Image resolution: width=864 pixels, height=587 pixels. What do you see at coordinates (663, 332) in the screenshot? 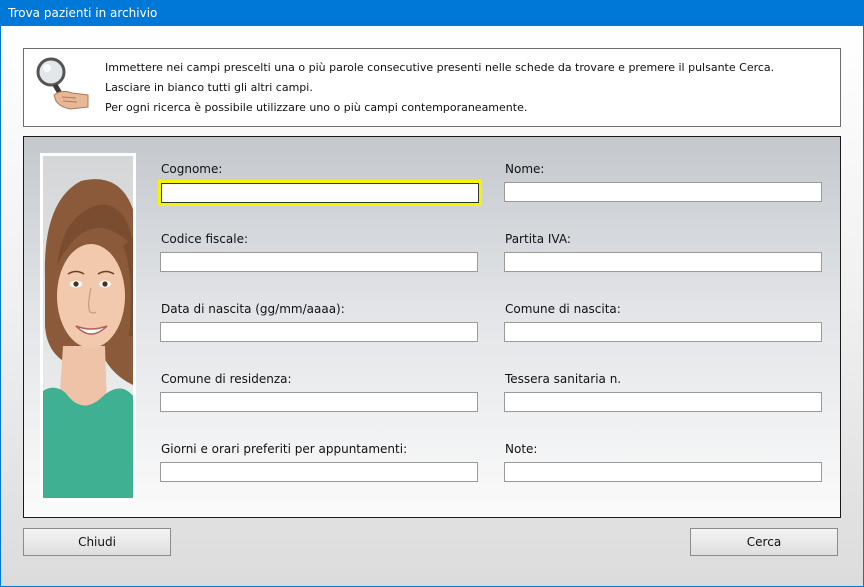
I see `comune-nascita-input` at bounding box center [663, 332].